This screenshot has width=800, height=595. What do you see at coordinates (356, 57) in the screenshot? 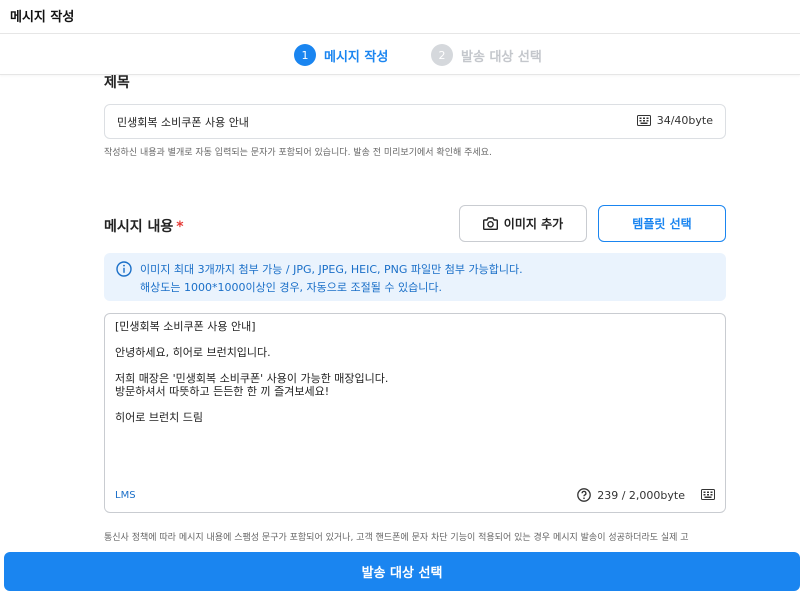
I see `step-label: 메시지 작성` at bounding box center [356, 57].